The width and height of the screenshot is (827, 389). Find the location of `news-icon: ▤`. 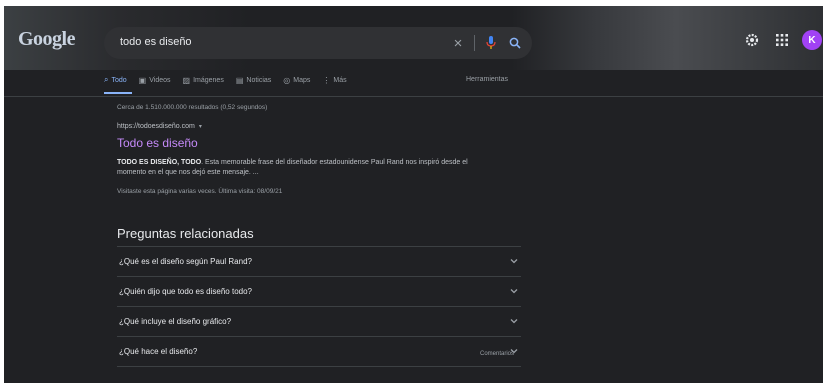

news-icon: ▤ is located at coordinates (239, 80).